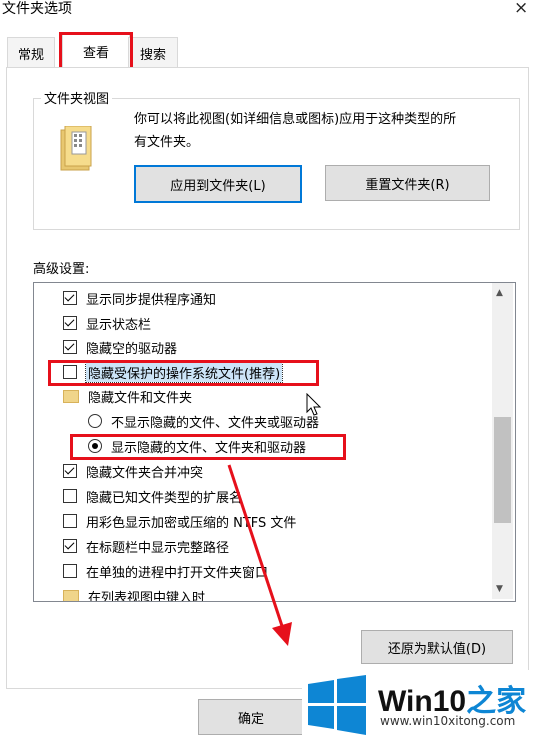  What do you see at coordinates (208, 447) in the screenshot?
I see `show-hidden-highlight` at bounding box center [208, 447].